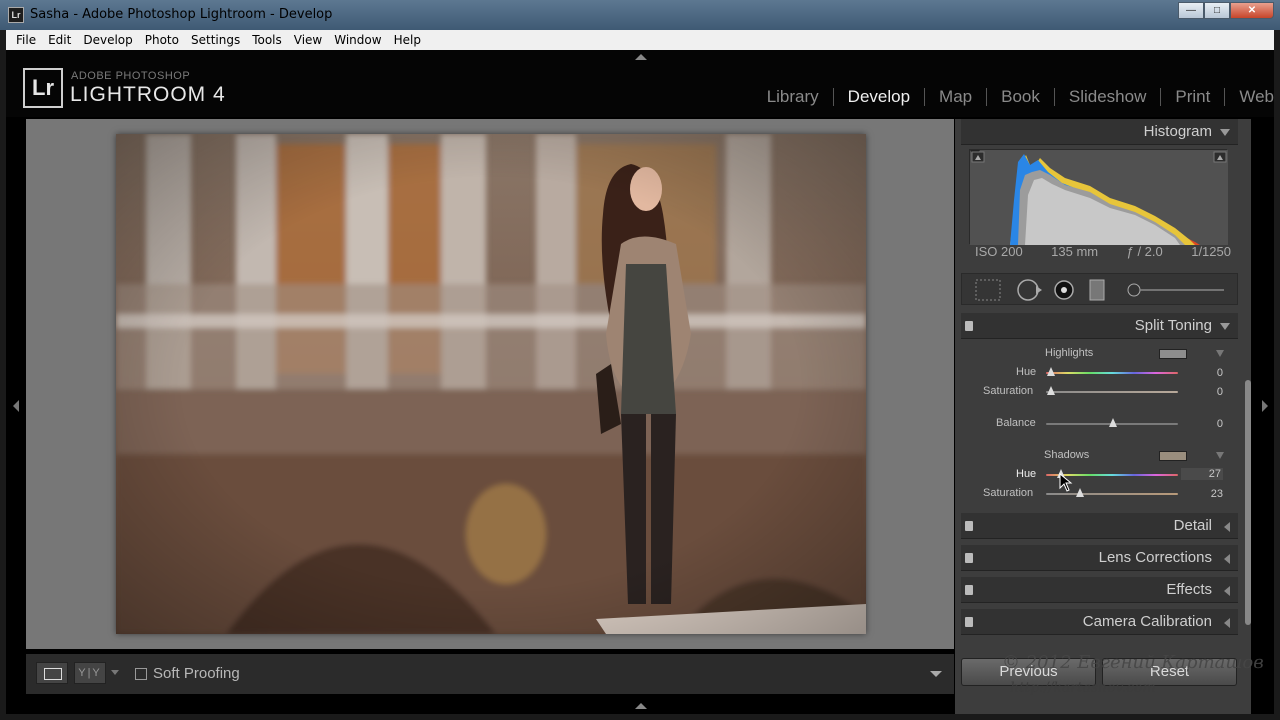 The width and height of the screenshot is (1280, 720). I want to click on loupe-view-button, so click(52, 673).